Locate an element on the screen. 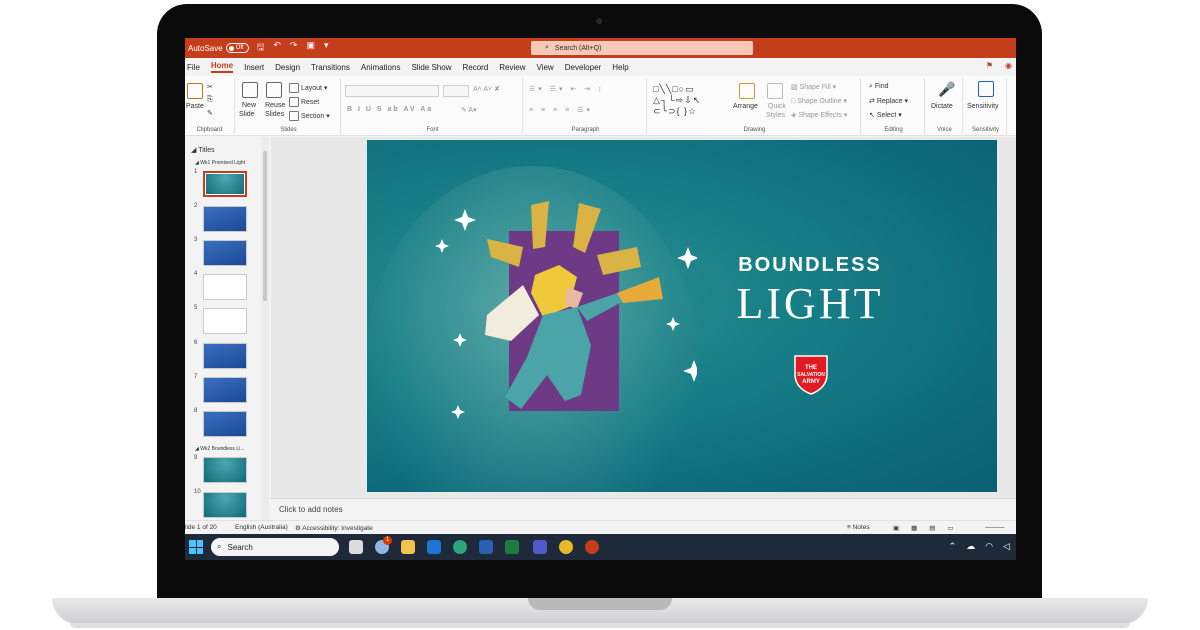  font-format-buttons: B I U S ab AV Aa is located at coordinates (390, 109).